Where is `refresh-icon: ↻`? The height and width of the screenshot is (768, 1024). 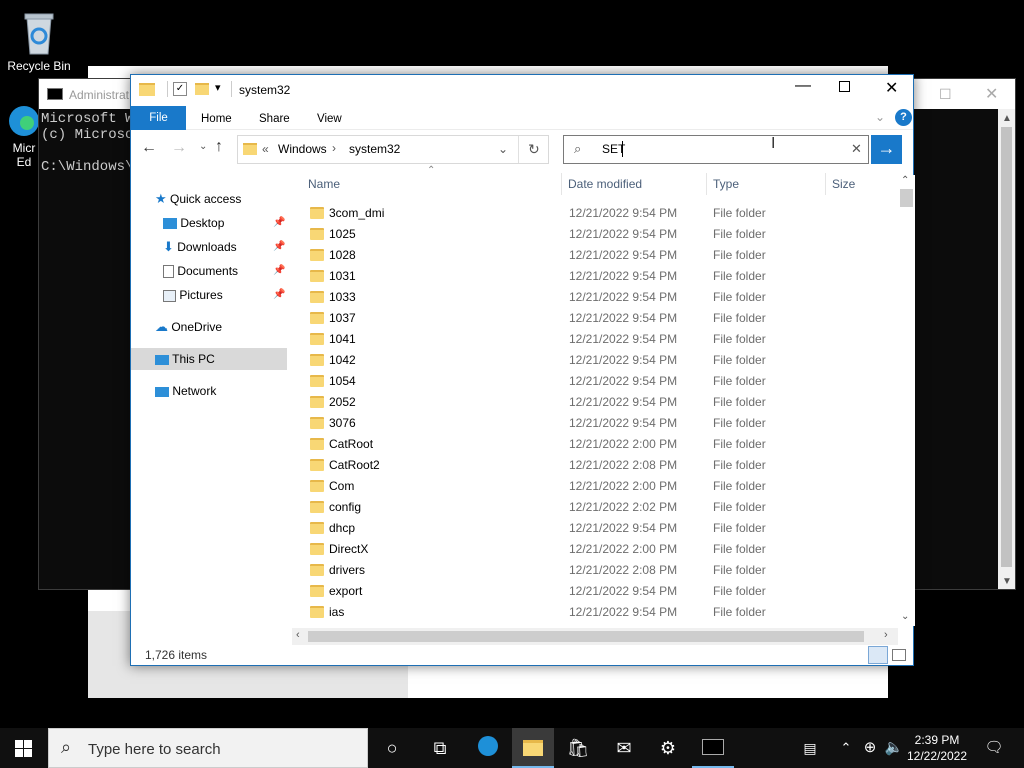
refresh-icon: ↻ is located at coordinates (534, 149).